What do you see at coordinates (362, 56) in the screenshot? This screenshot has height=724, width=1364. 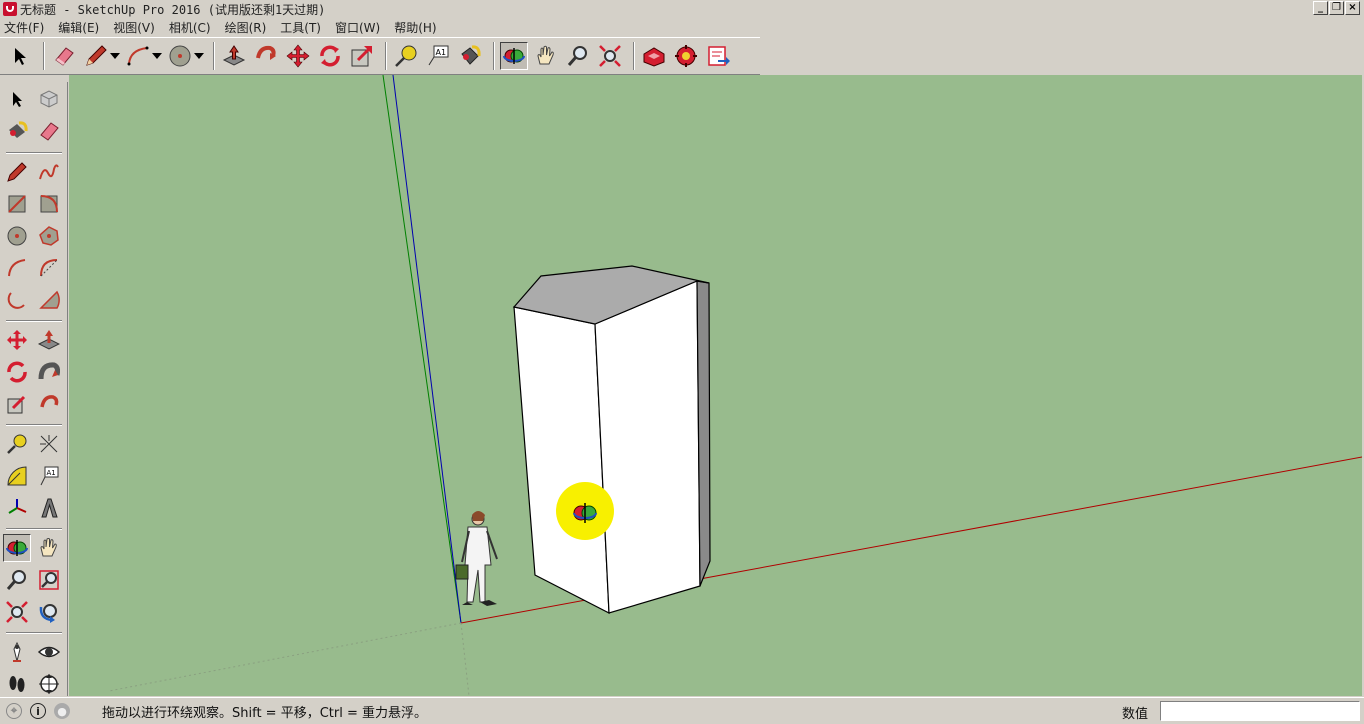 I see `scale-tool-button` at bounding box center [362, 56].